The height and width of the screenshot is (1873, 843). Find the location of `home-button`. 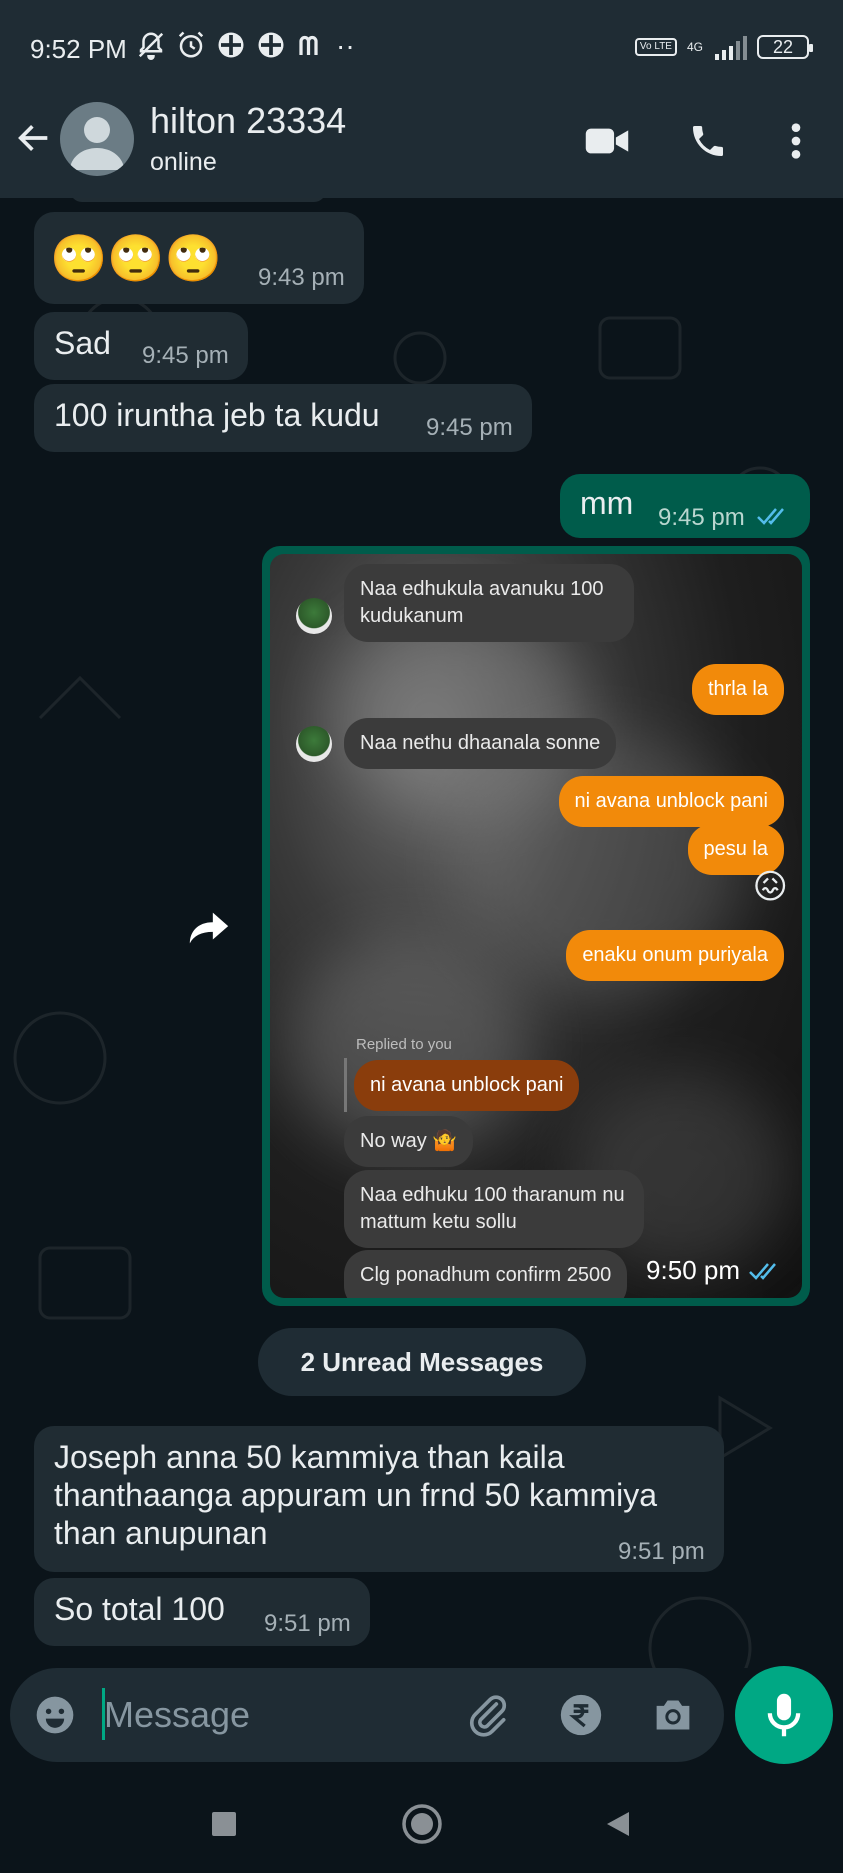

home-button is located at coordinates (422, 1824).